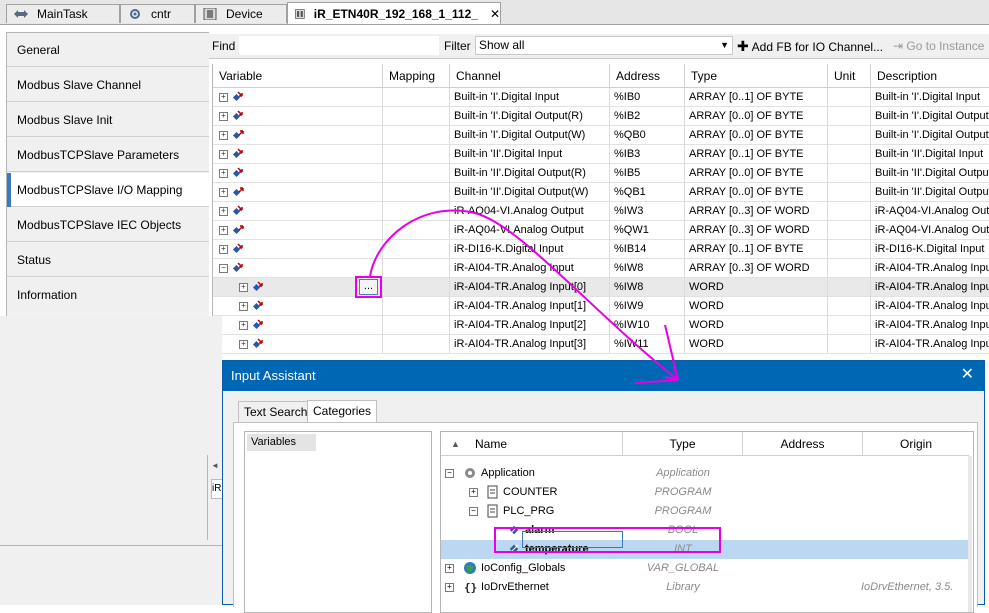 The height and width of the screenshot is (613, 989). I want to click on col-variable: Variable, so click(298, 76).